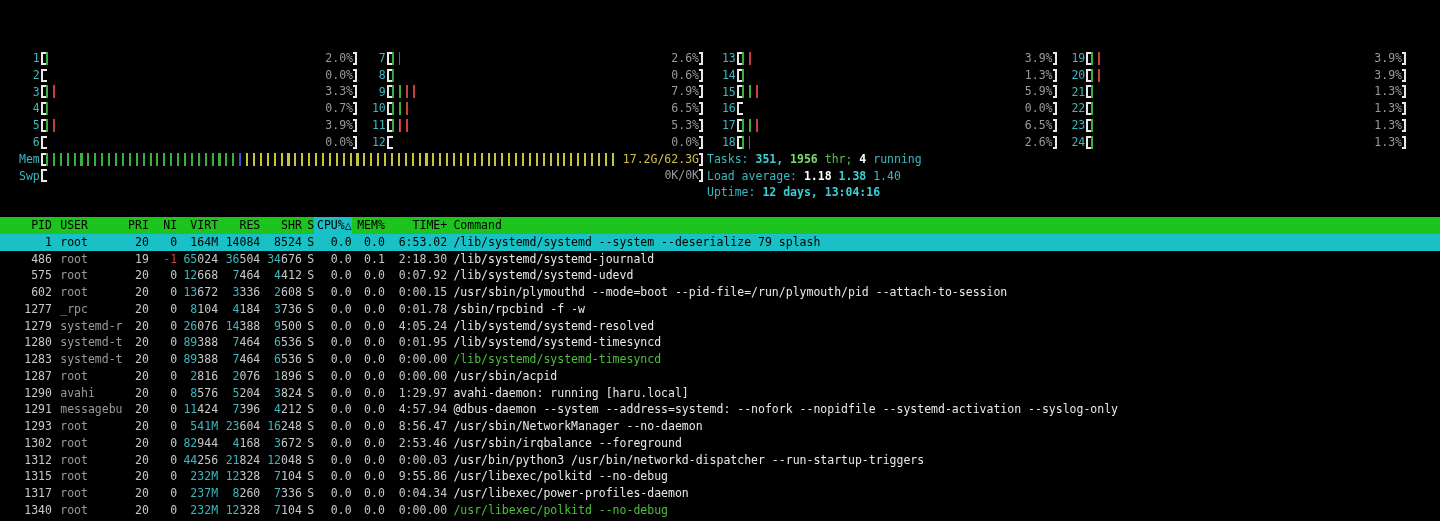 The height and width of the screenshot is (521, 1440). What do you see at coordinates (720, 259) in the screenshot?
I see `process-row: 486 root 19 -1 65024 36504 34676 S 0.0 0.1 2:18.30 /lib/systemd/systemd-journald` at bounding box center [720, 259].